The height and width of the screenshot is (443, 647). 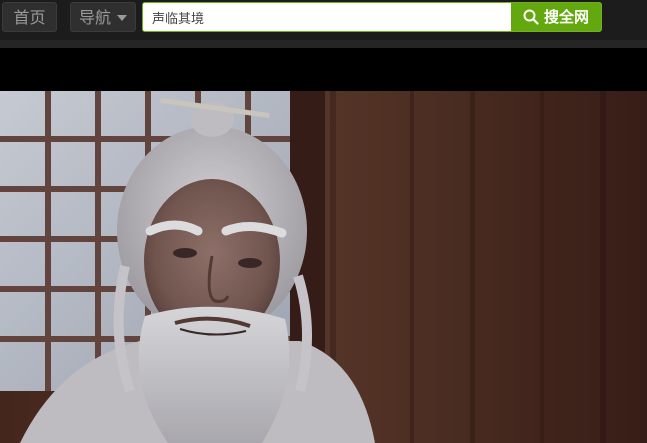 What do you see at coordinates (566, 17) in the screenshot?
I see `search-button-label: 搜全网` at bounding box center [566, 17].